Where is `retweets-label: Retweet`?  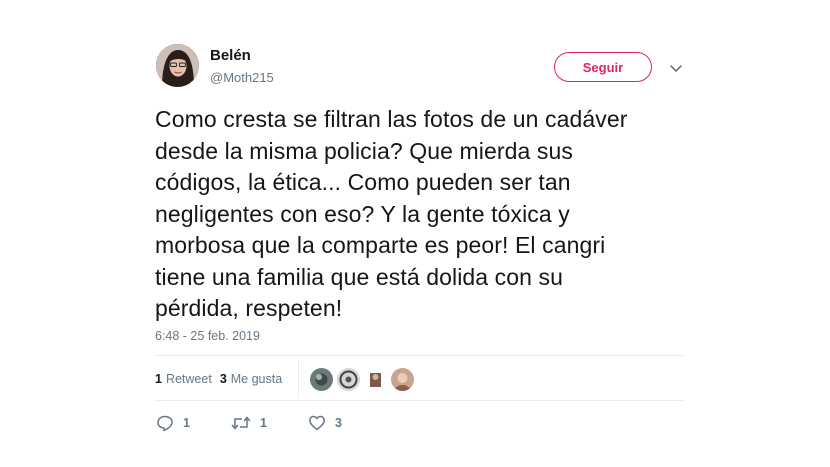 retweets-label: Retweet is located at coordinates (188, 379).